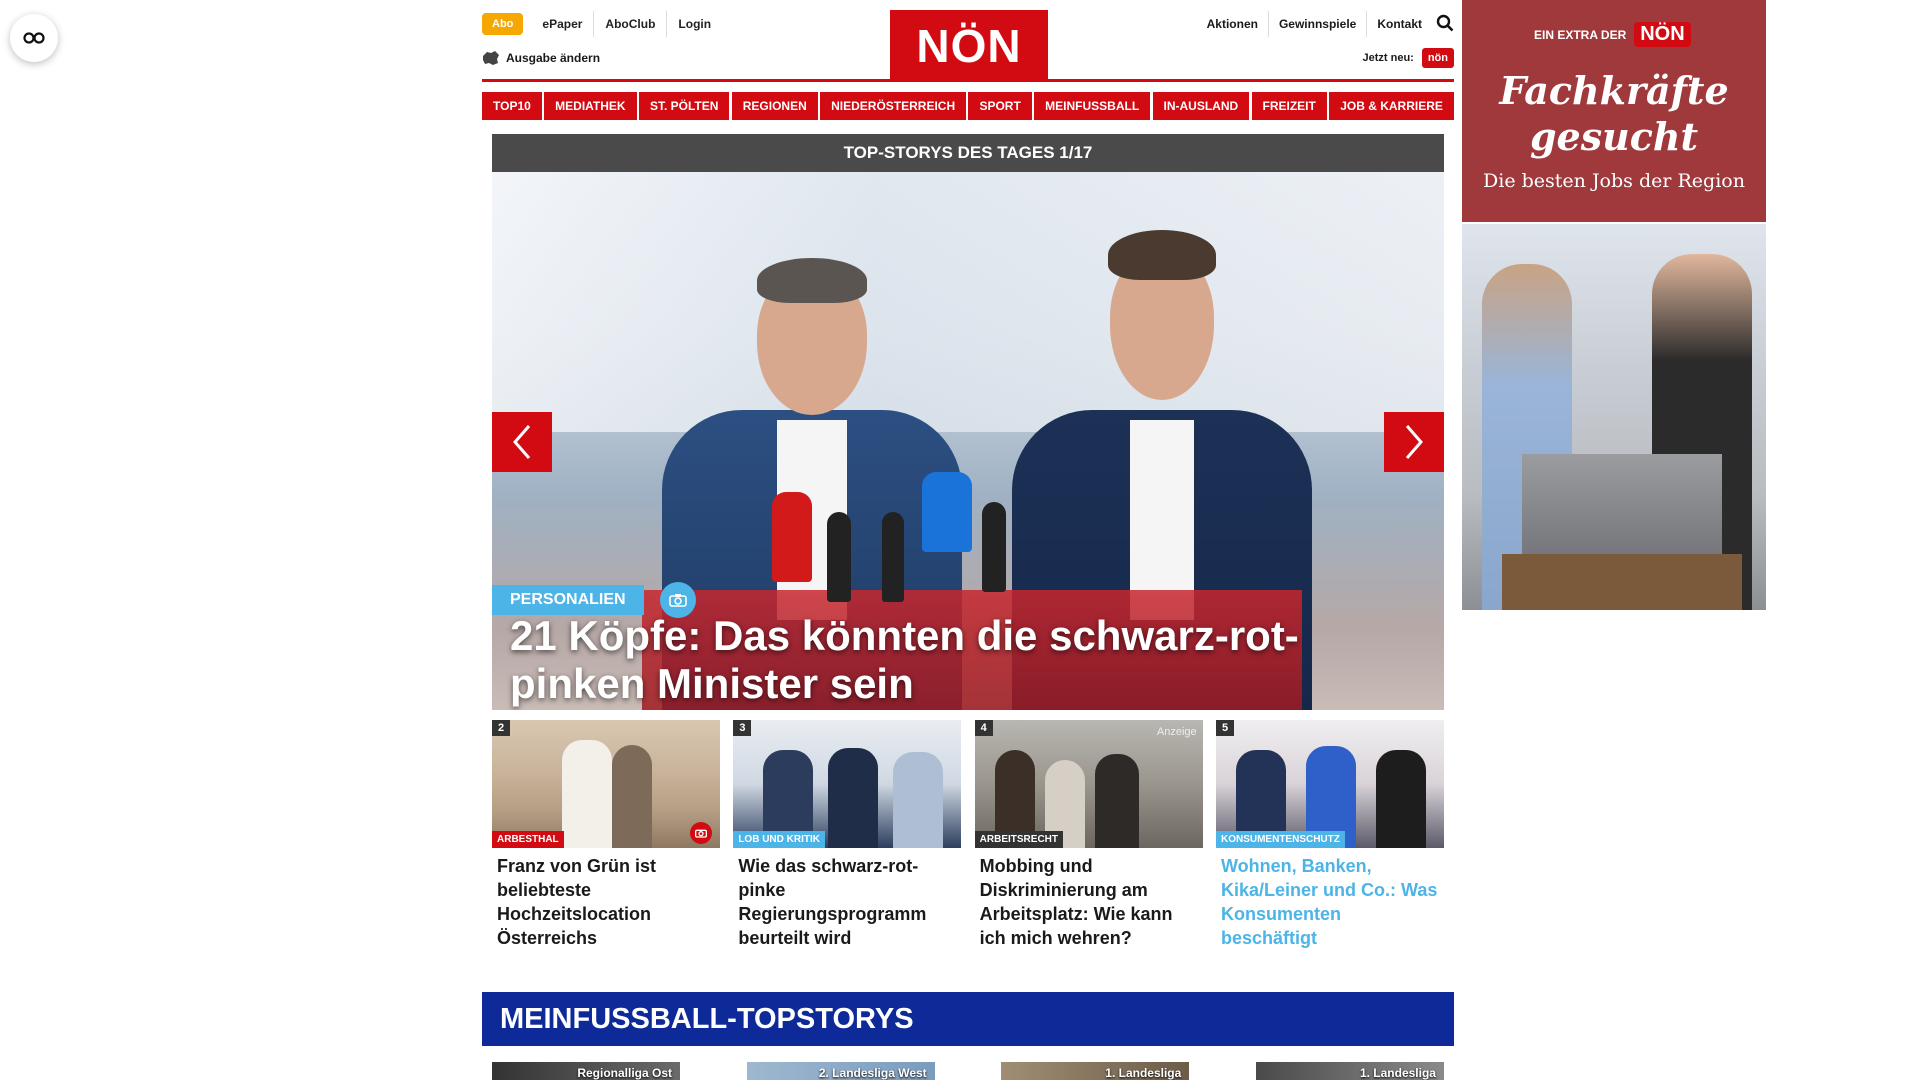  Describe the element at coordinates (701, 833) in the screenshot. I see `camera-icon` at that location.